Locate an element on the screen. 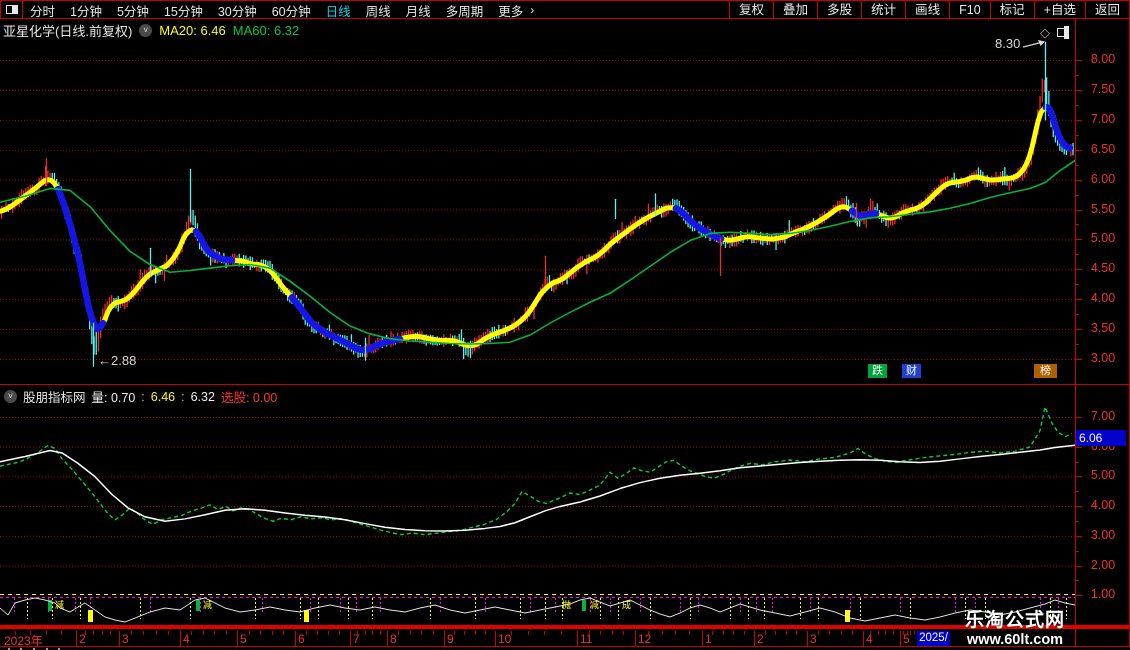 This screenshot has width=1130, height=650. axis-label: 8.00 is located at coordinates (1103, 59).